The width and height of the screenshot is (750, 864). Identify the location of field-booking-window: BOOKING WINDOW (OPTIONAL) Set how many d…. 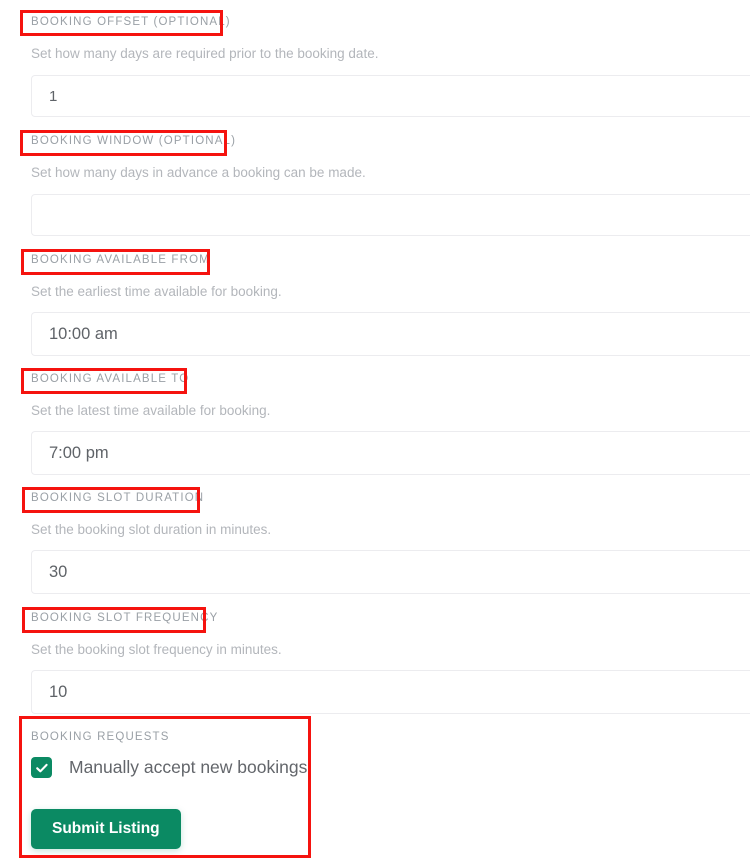
(375, 183).